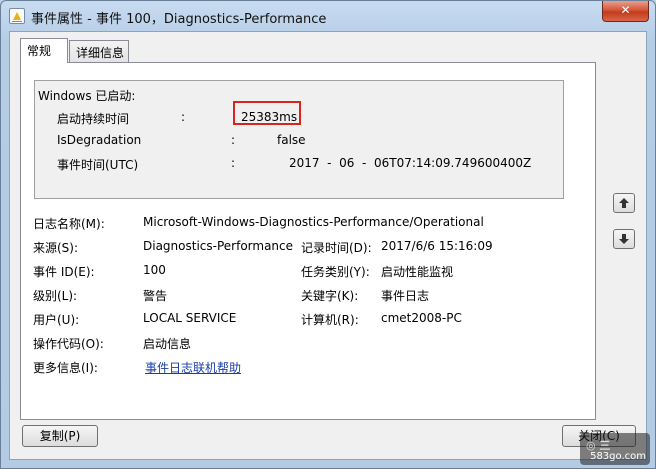 This screenshot has height=469, width=656. I want to click on log-name-label: 日志名称(M):, so click(69, 224).